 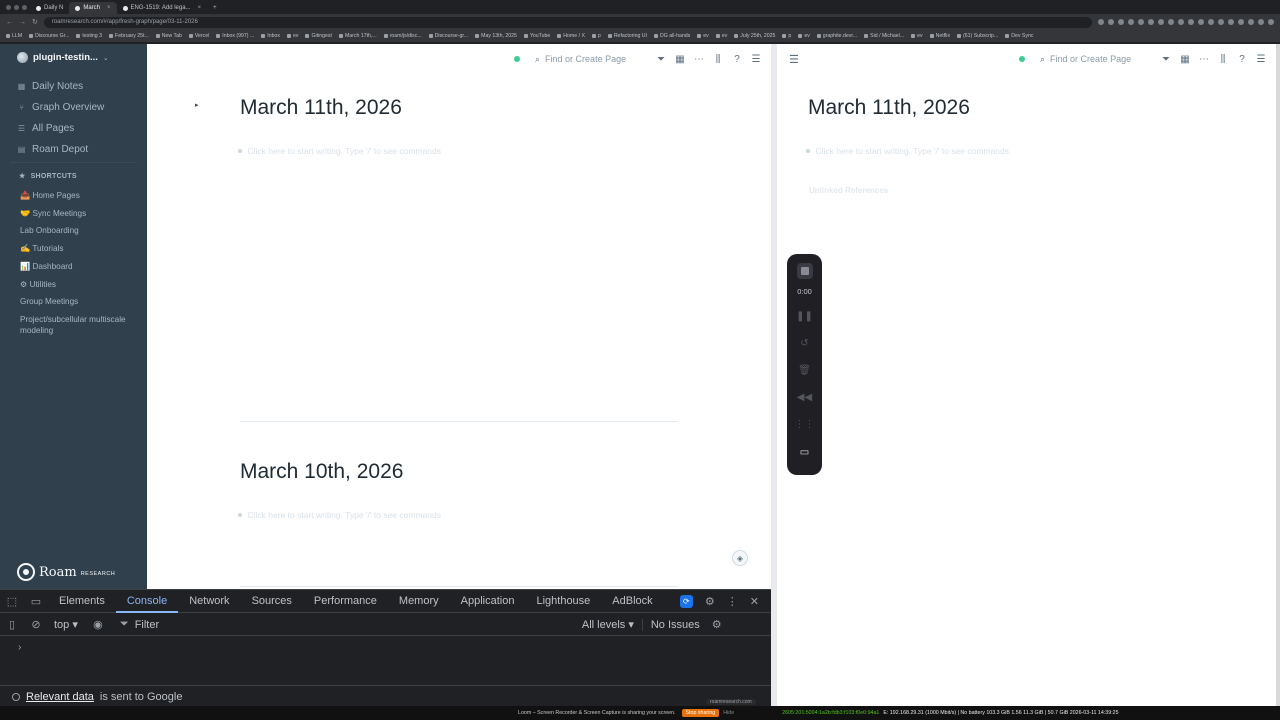 What do you see at coordinates (754, 601) in the screenshot?
I see `close-icon: ✕` at bounding box center [754, 601].